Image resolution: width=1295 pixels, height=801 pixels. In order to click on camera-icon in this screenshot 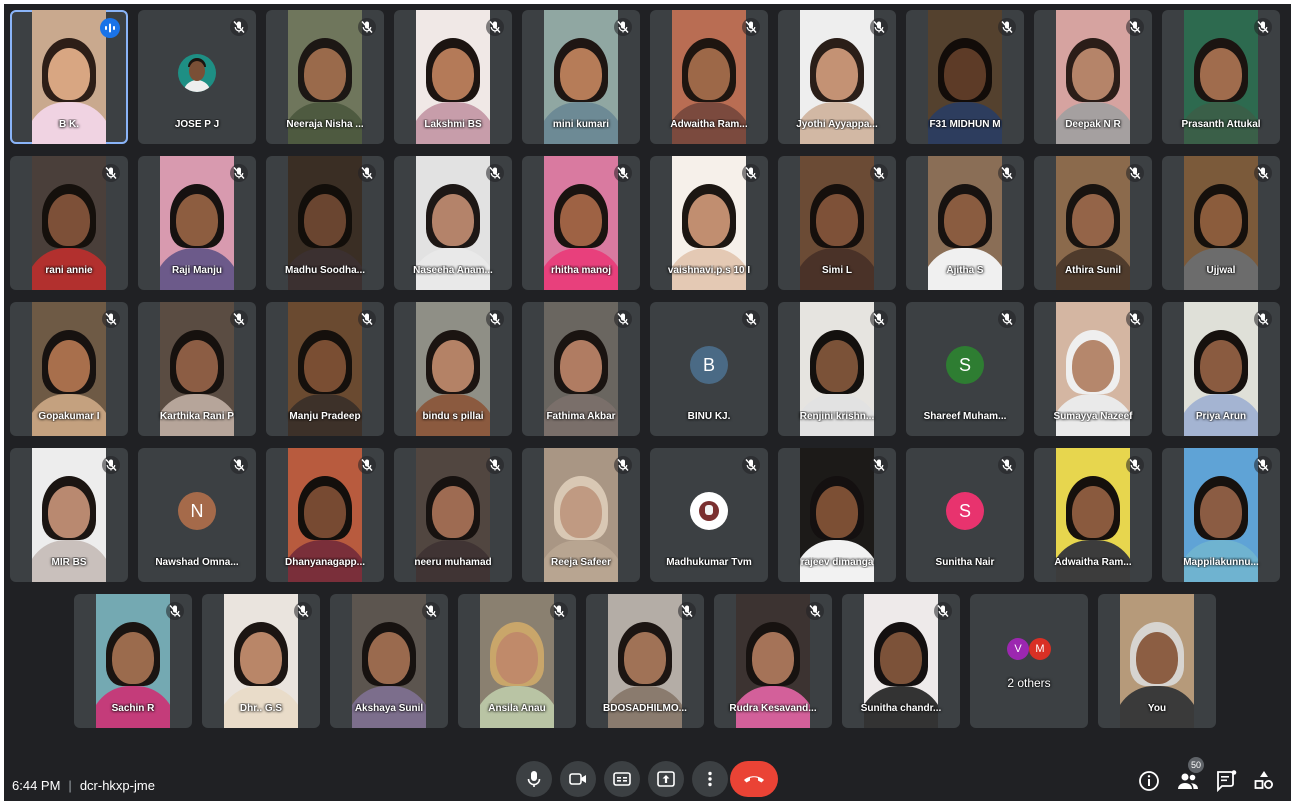, I will do `click(577, 779)`.